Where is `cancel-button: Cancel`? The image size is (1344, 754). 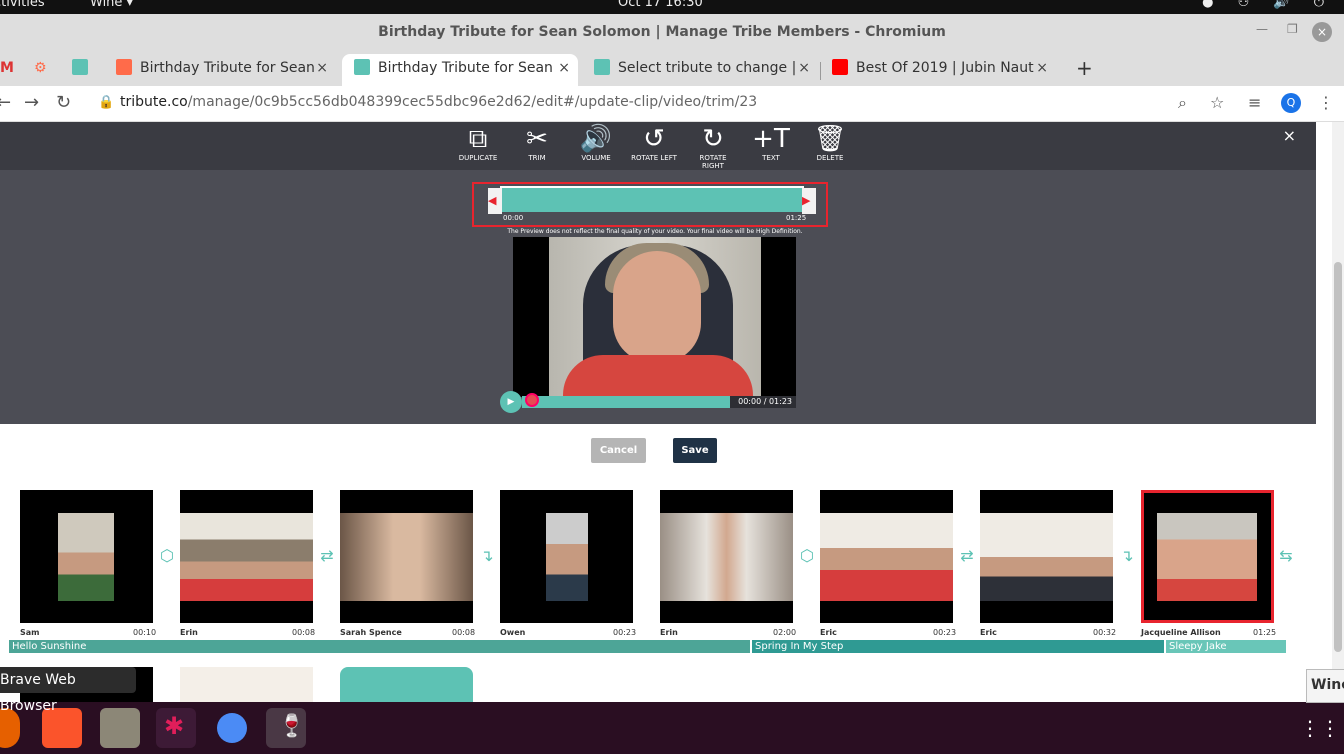
cancel-button: Cancel is located at coordinates (618, 450).